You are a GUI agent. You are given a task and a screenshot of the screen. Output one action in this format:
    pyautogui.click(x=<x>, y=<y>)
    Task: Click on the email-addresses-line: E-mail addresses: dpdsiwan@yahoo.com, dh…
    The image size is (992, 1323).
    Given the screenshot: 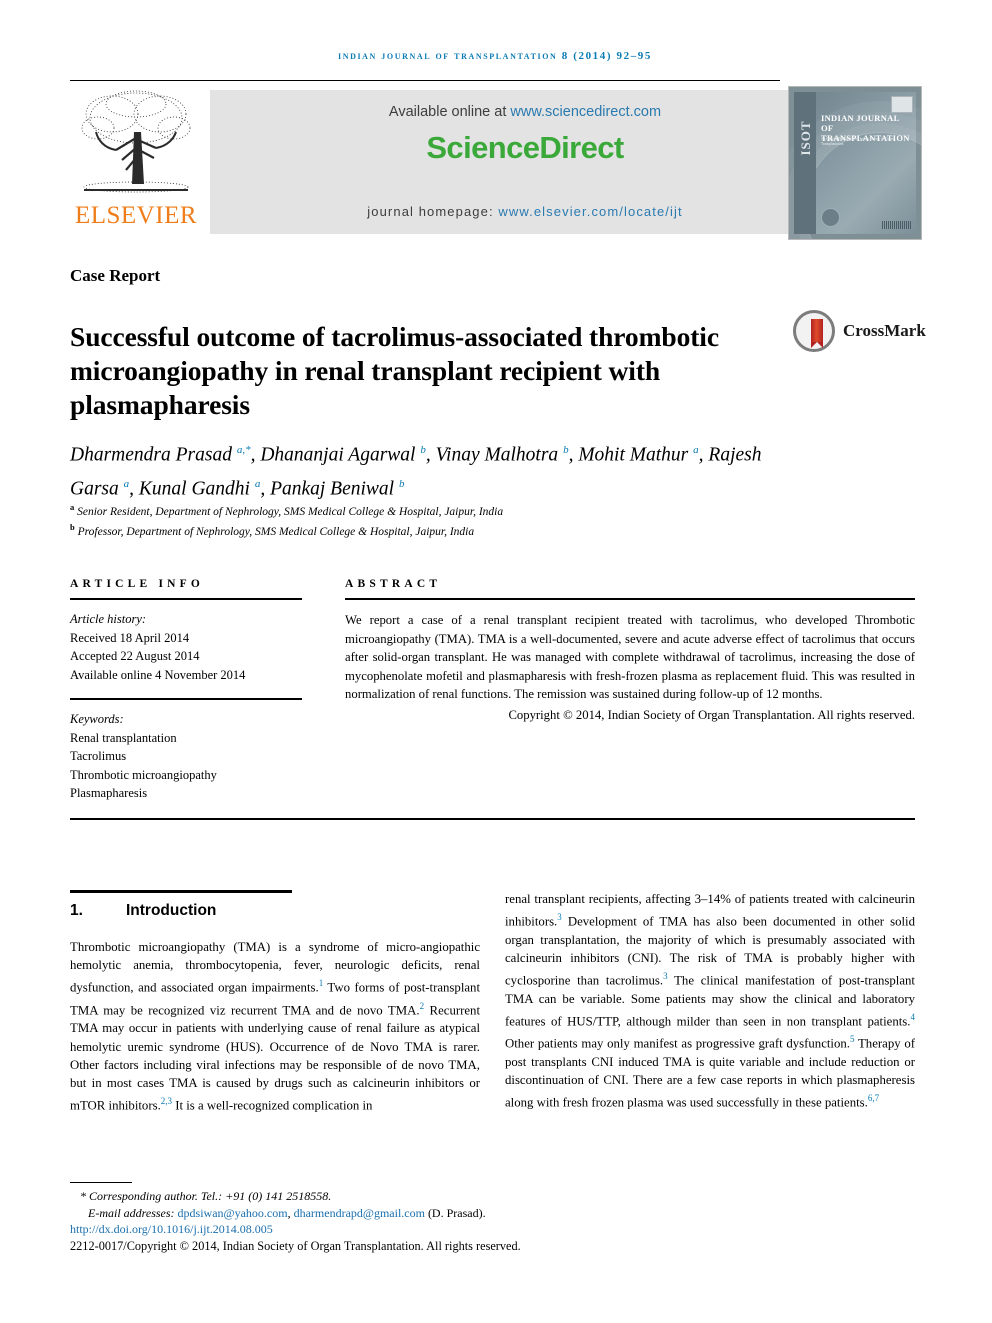 What is the action you would take?
    pyautogui.click(x=420, y=1213)
    